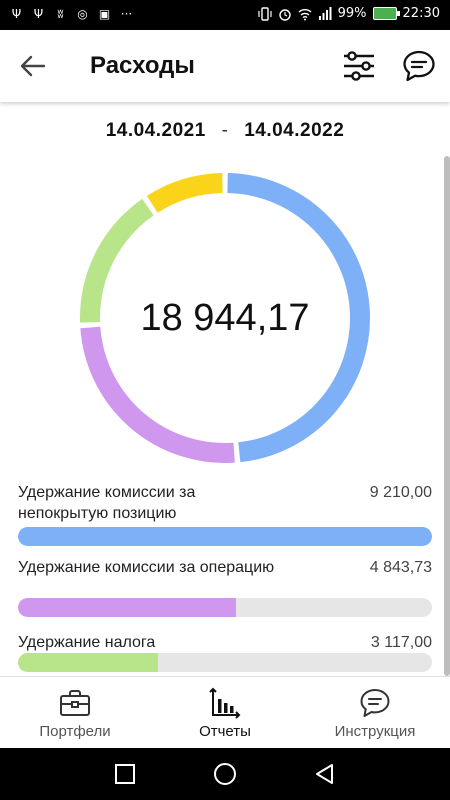 This screenshot has width=450, height=800. Describe the element at coordinates (284, 14) in the screenshot. I see `alarm-icon` at that location.